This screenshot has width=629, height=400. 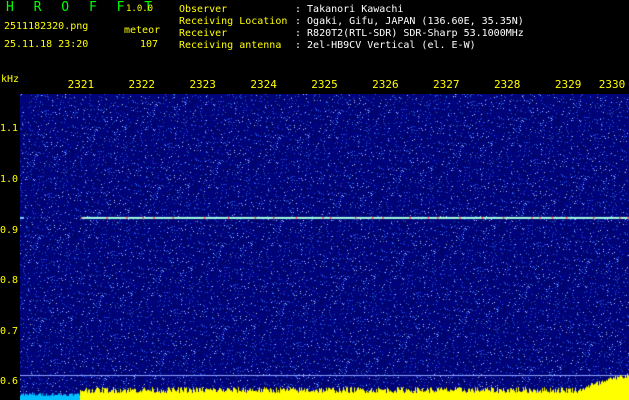 I want to click on x-tick-label: 2327, so click(x=446, y=84).